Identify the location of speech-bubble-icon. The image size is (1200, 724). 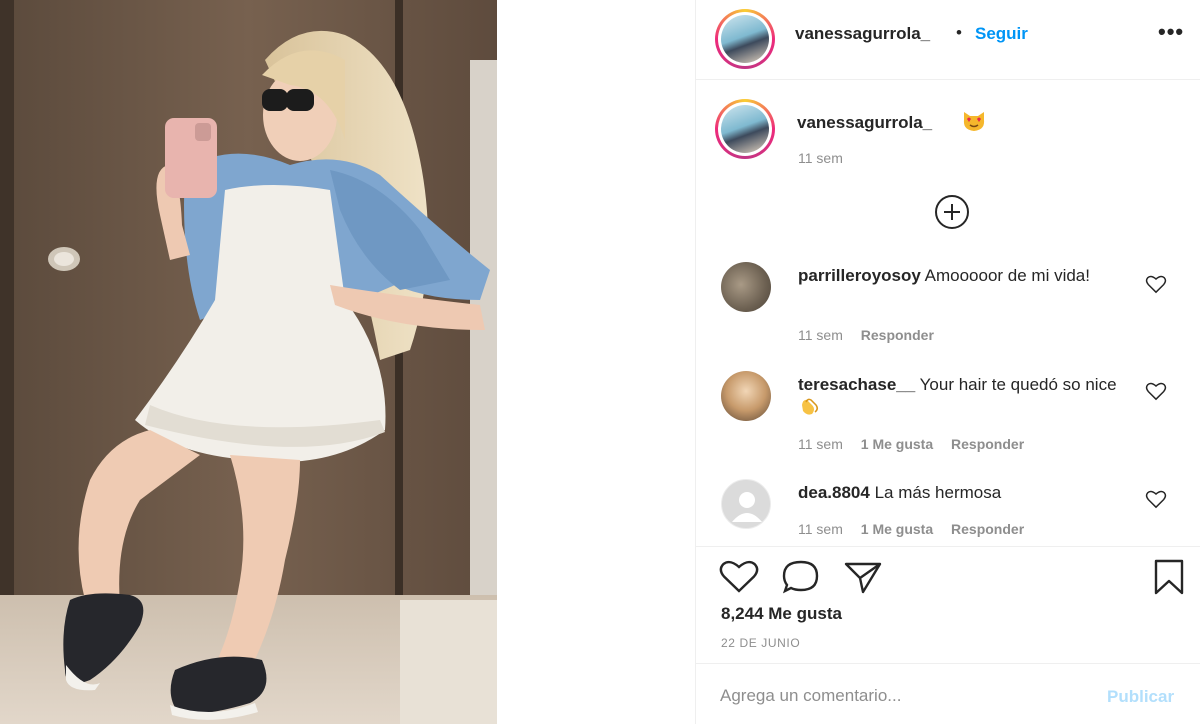
(801, 577).